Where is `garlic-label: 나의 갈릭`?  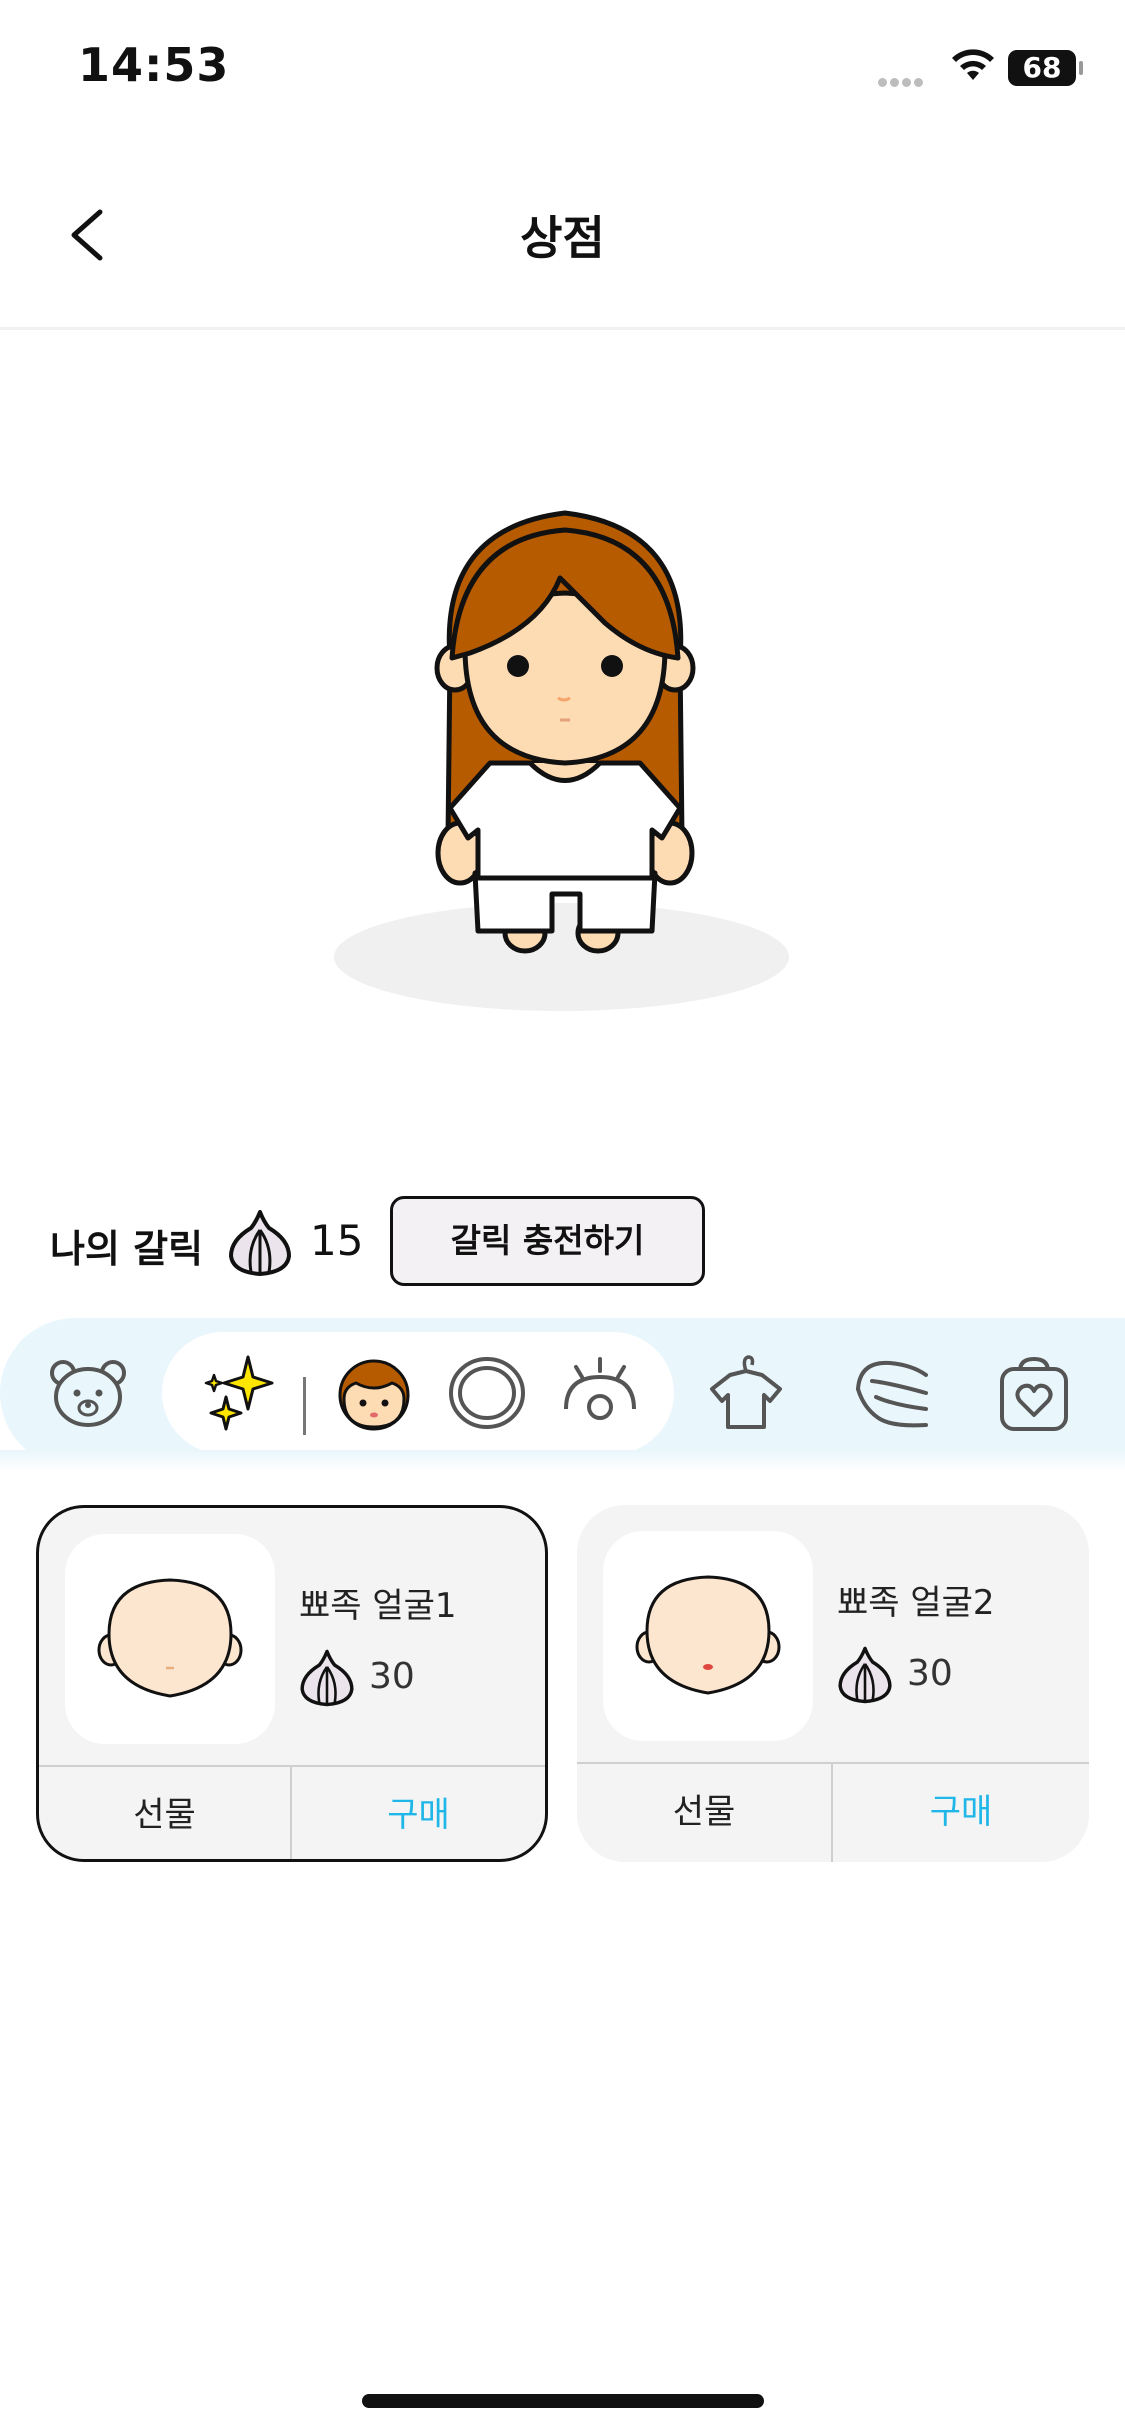
garlic-label: 나의 갈릭 is located at coordinates (127, 1249).